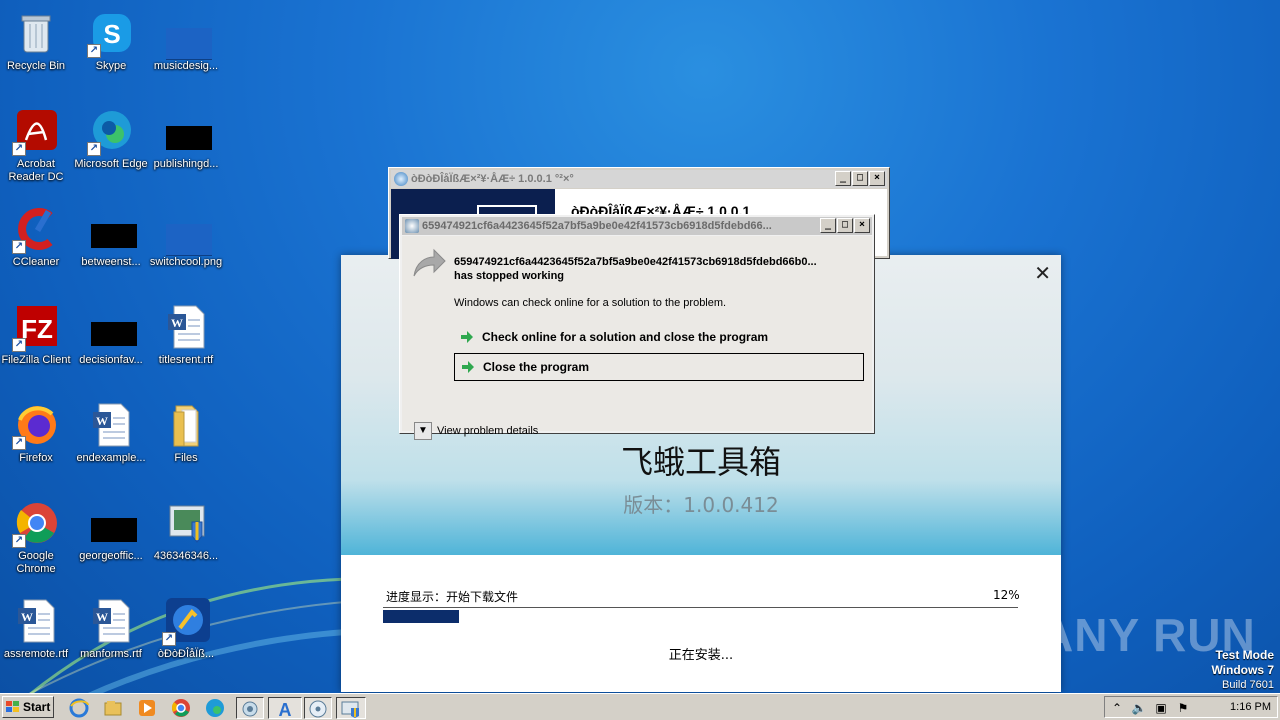 The image size is (1280, 720). Describe the element at coordinates (186, 345) in the screenshot. I see `desktop-icon-titlesrent: W titlesrent.rtf` at that location.